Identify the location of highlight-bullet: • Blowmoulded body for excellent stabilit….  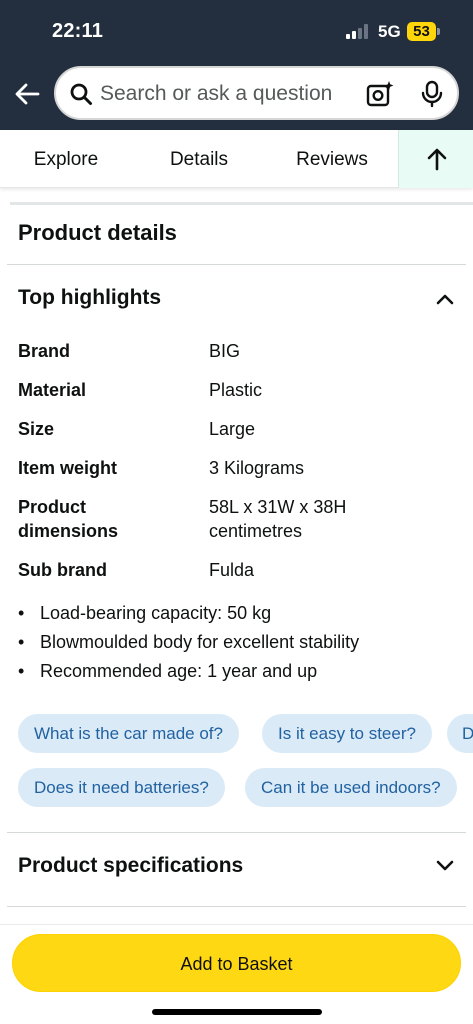
(188, 642).